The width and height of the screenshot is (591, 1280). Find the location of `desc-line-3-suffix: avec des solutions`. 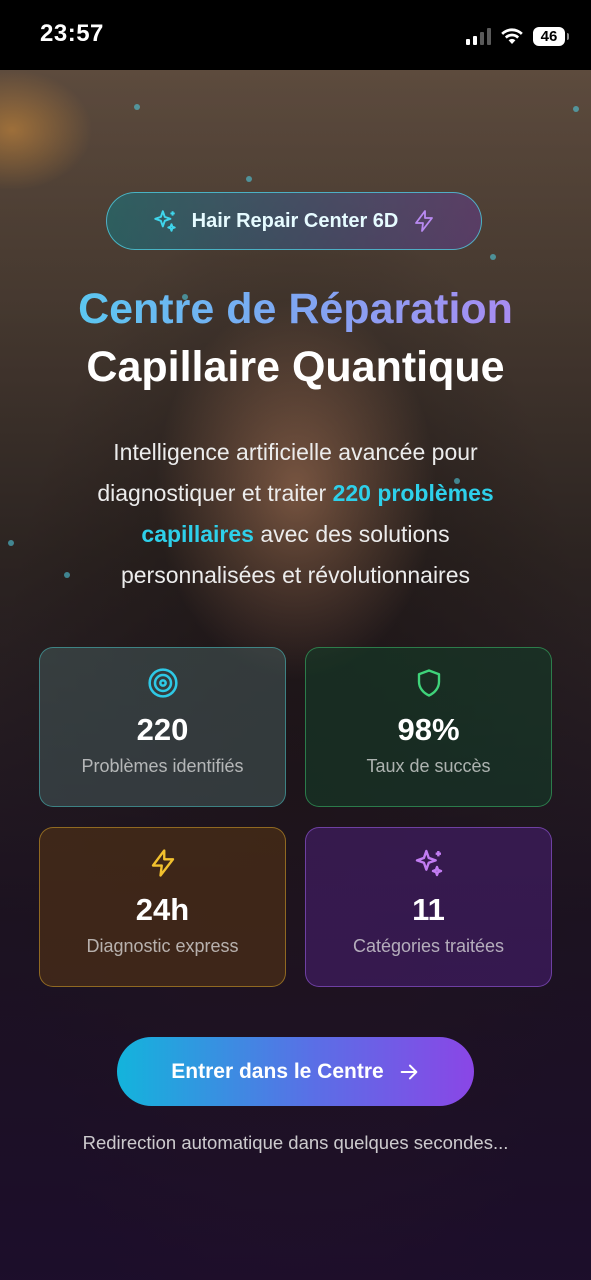

desc-line-3-suffix: avec des solutions is located at coordinates (351, 534).